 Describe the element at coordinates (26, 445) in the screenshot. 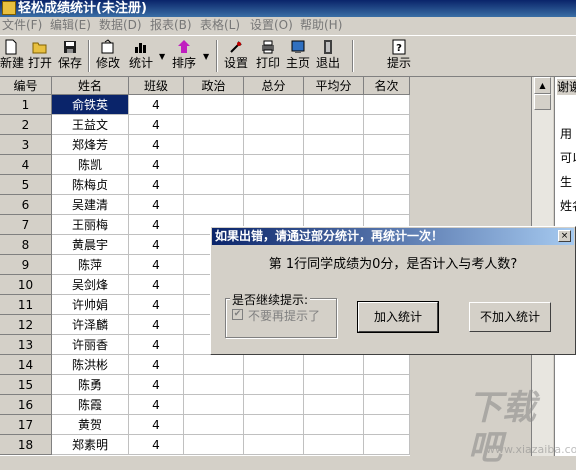

I see `row-number: 18` at that location.